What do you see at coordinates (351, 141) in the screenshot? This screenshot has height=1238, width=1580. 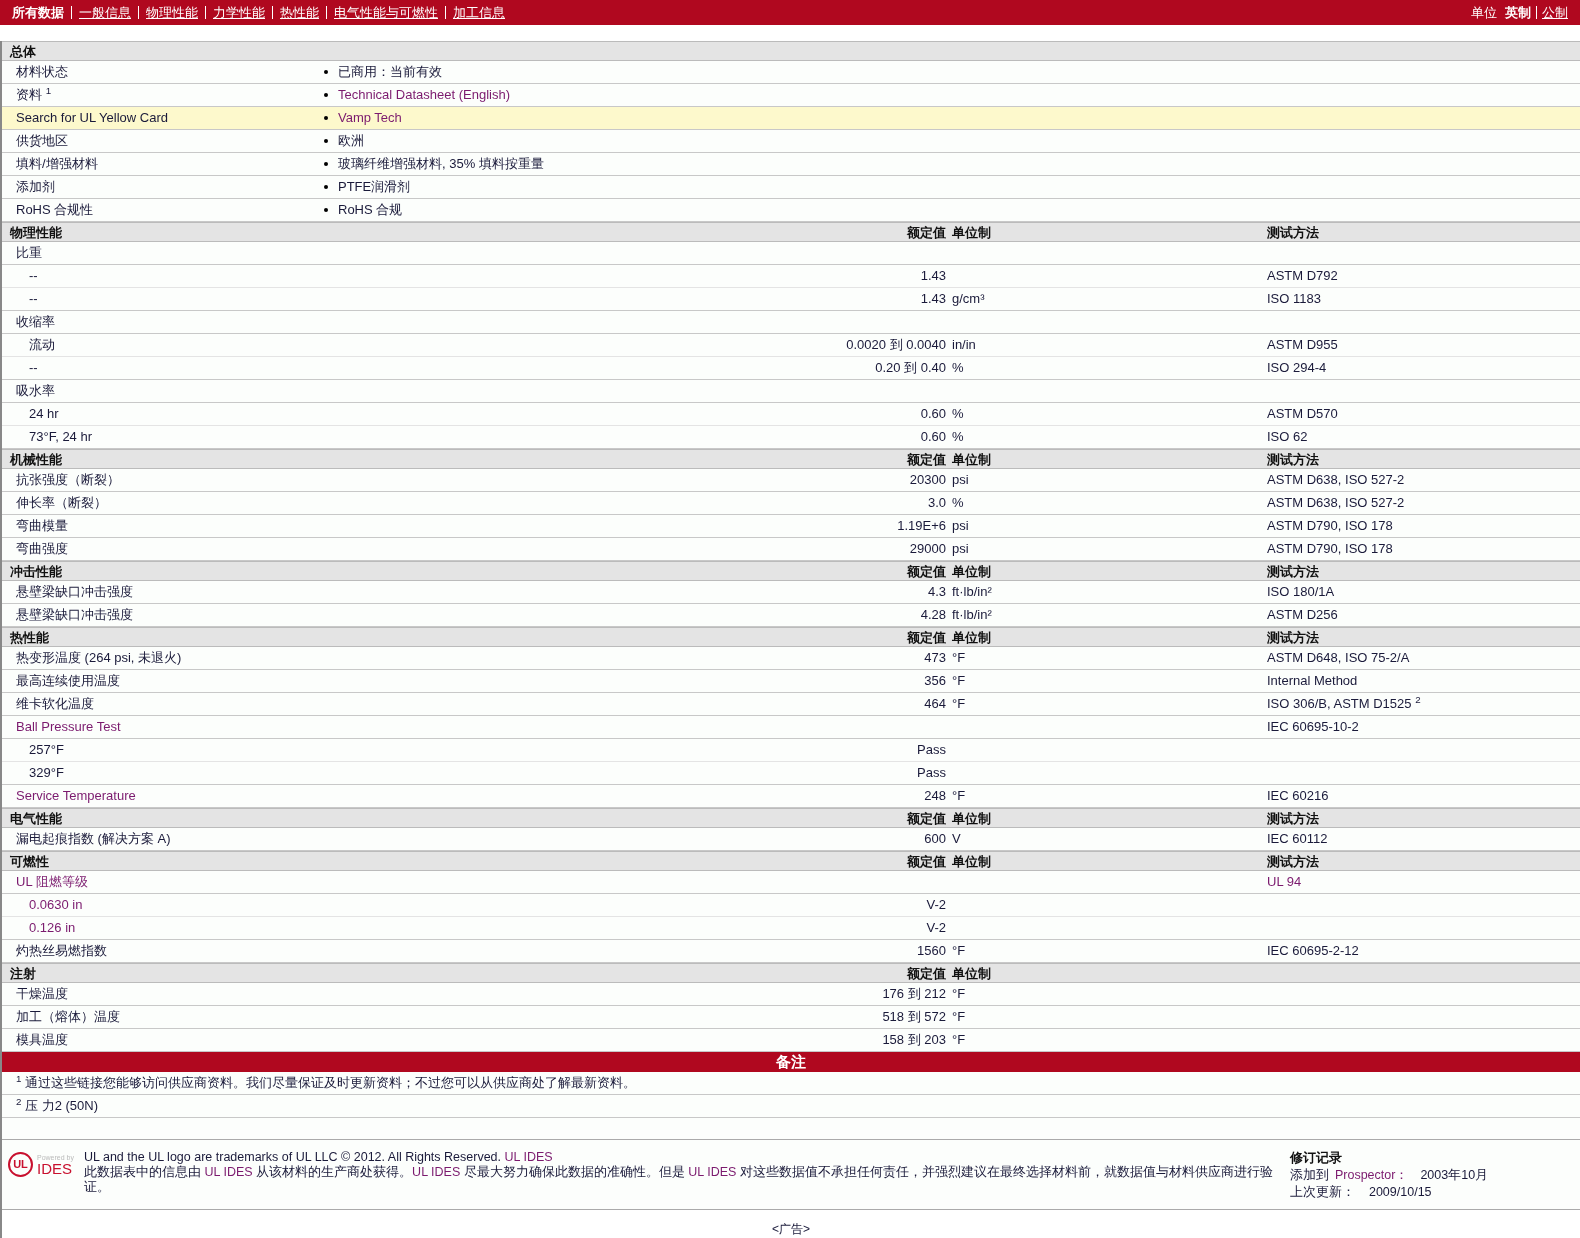 I see `field-value: 欧洲` at bounding box center [351, 141].